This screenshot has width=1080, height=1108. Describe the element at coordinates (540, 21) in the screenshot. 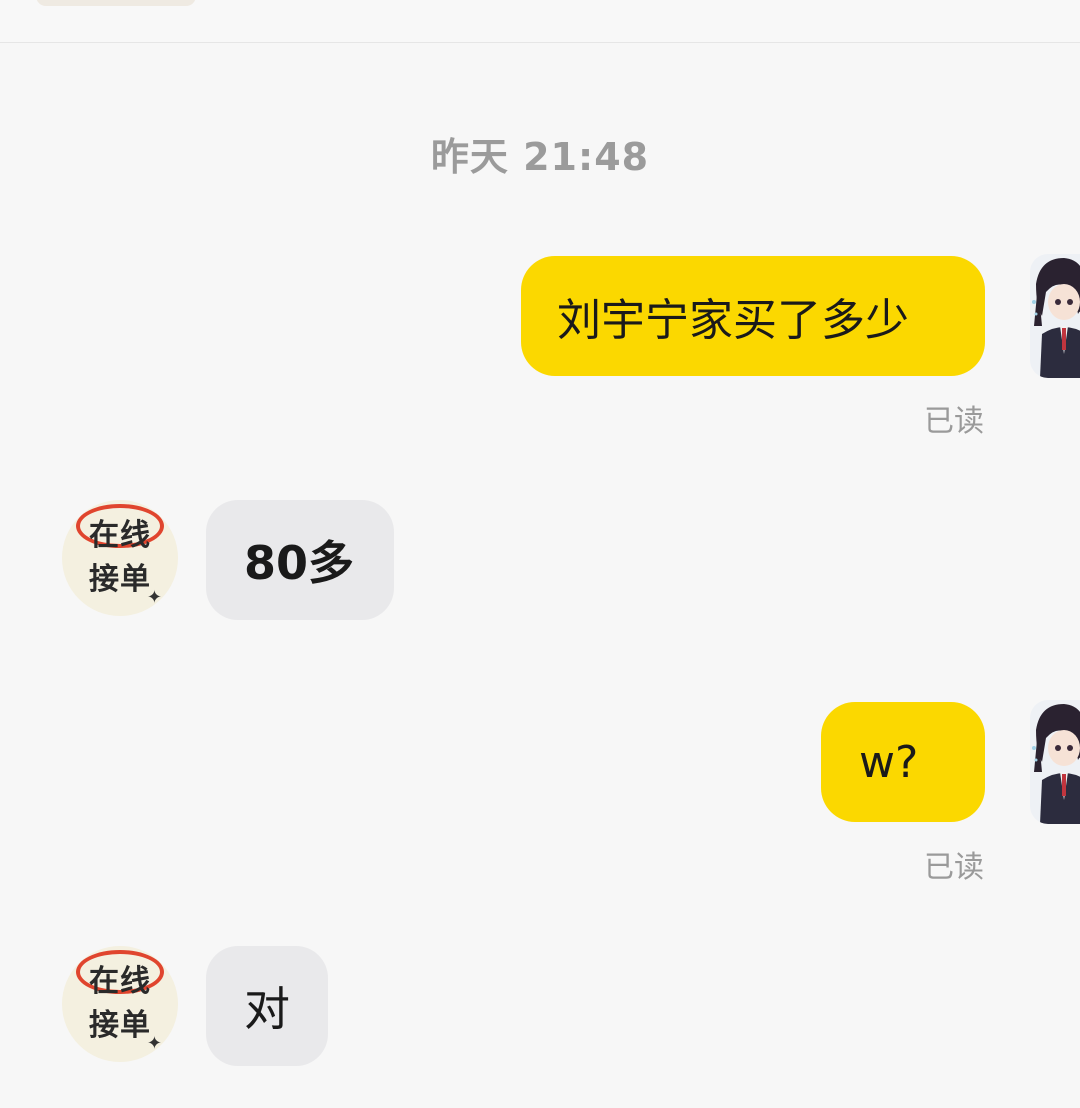

I see `top-nav-bar` at that location.